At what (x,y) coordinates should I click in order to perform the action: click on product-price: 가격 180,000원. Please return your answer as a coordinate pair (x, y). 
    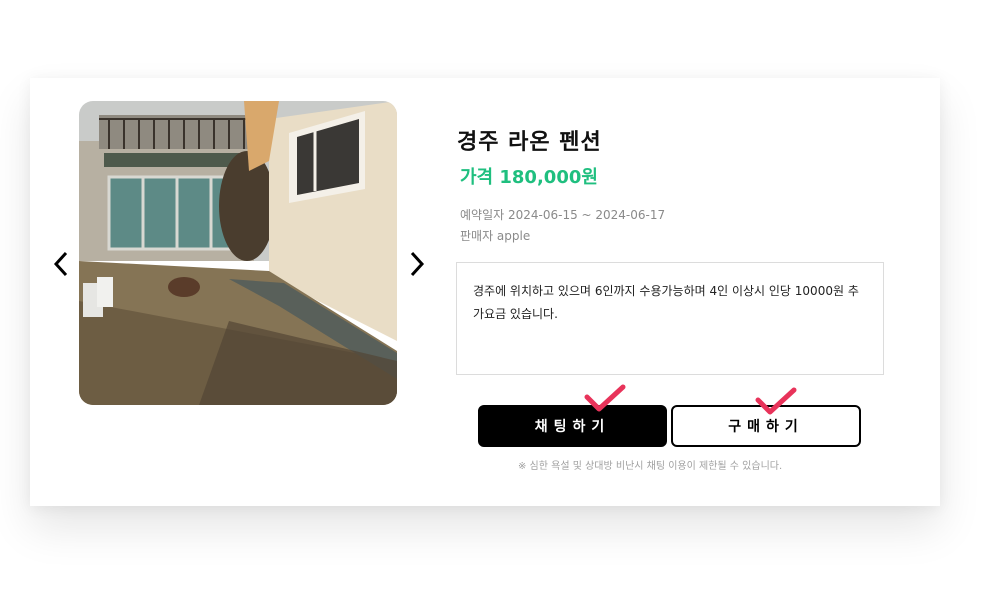
    Looking at the image, I should click on (529, 177).